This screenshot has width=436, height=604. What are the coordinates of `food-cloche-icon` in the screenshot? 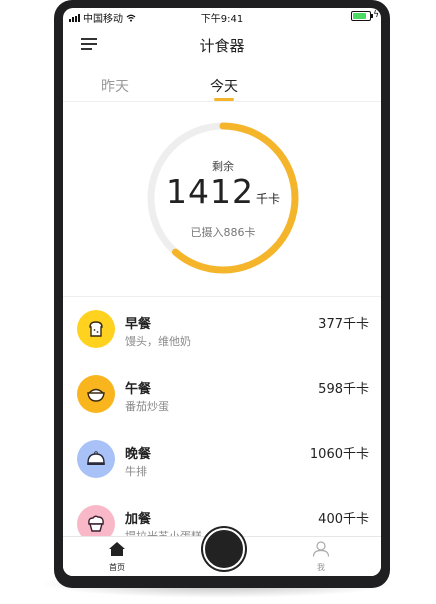 It's located at (96, 459).